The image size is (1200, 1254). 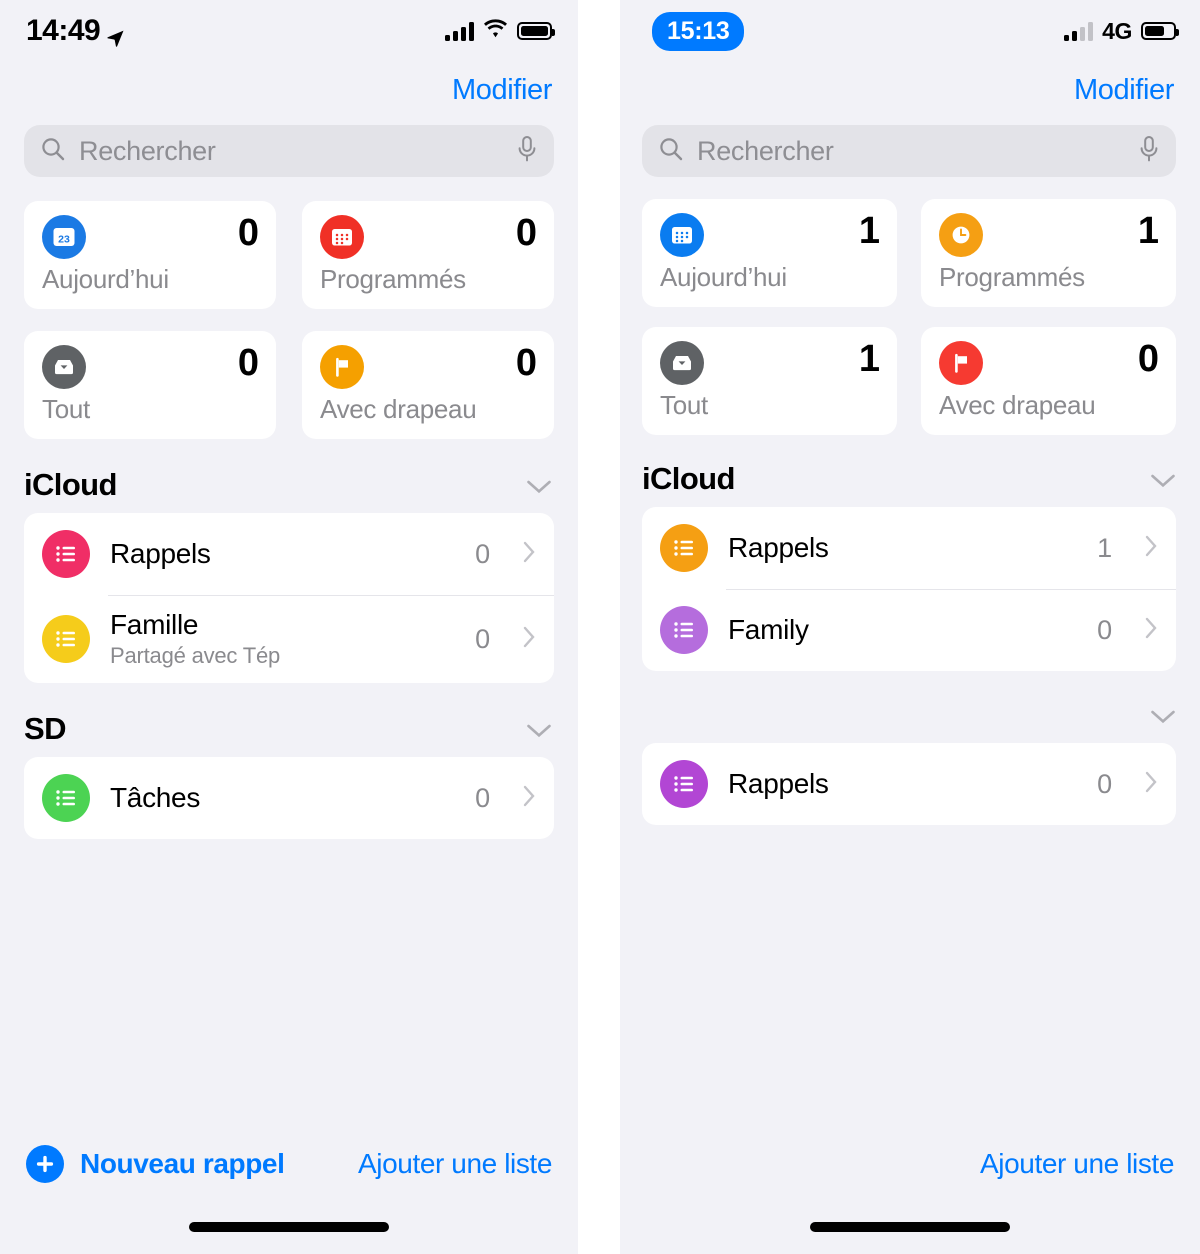 What do you see at coordinates (150, 385) in the screenshot?
I see `smart-list-card-all: 0 Tout` at bounding box center [150, 385].